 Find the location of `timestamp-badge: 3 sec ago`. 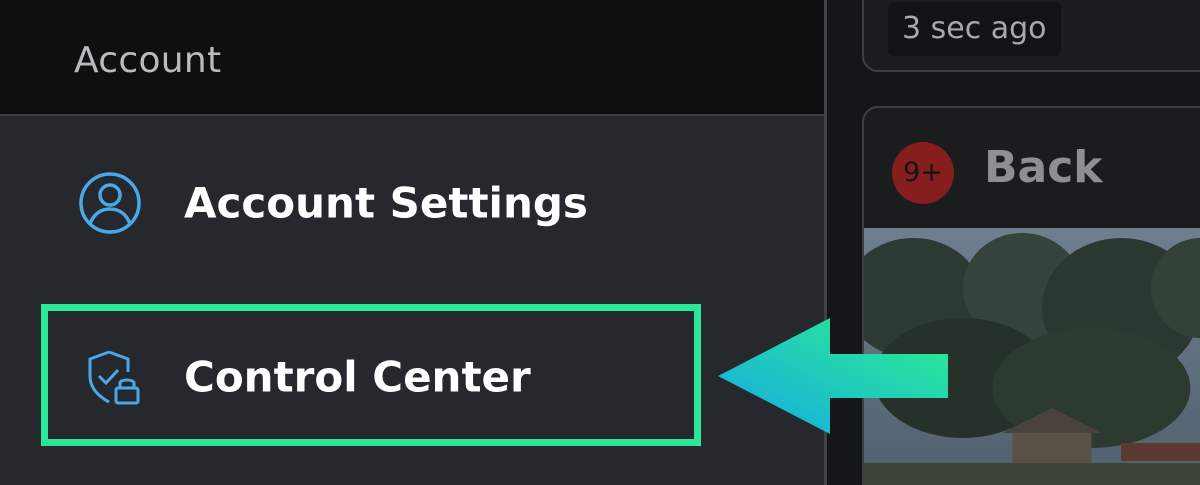

timestamp-badge: 3 sec ago is located at coordinates (974, 29).